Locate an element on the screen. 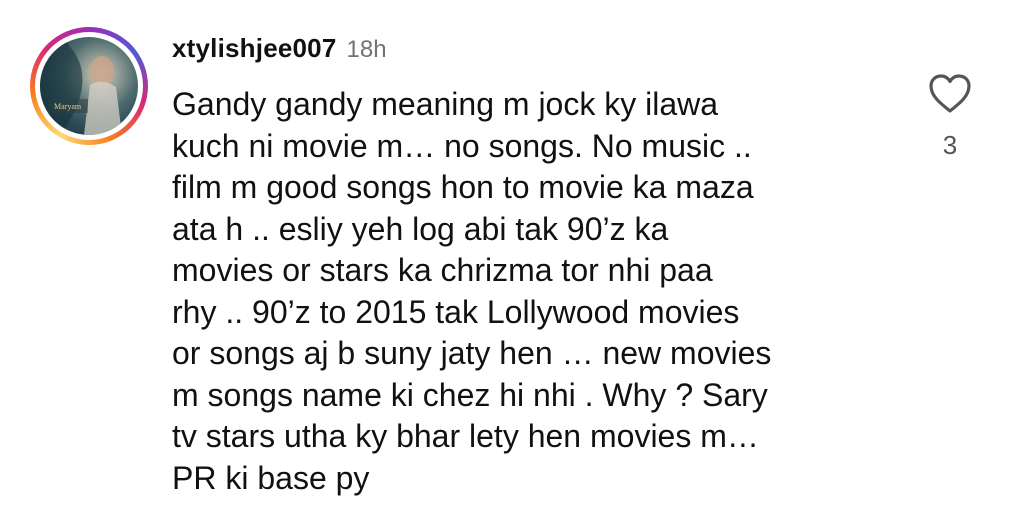 The height and width of the screenshot is (515, 1024). username-link: xtylishjee007 is located at coordinates (254, 48).